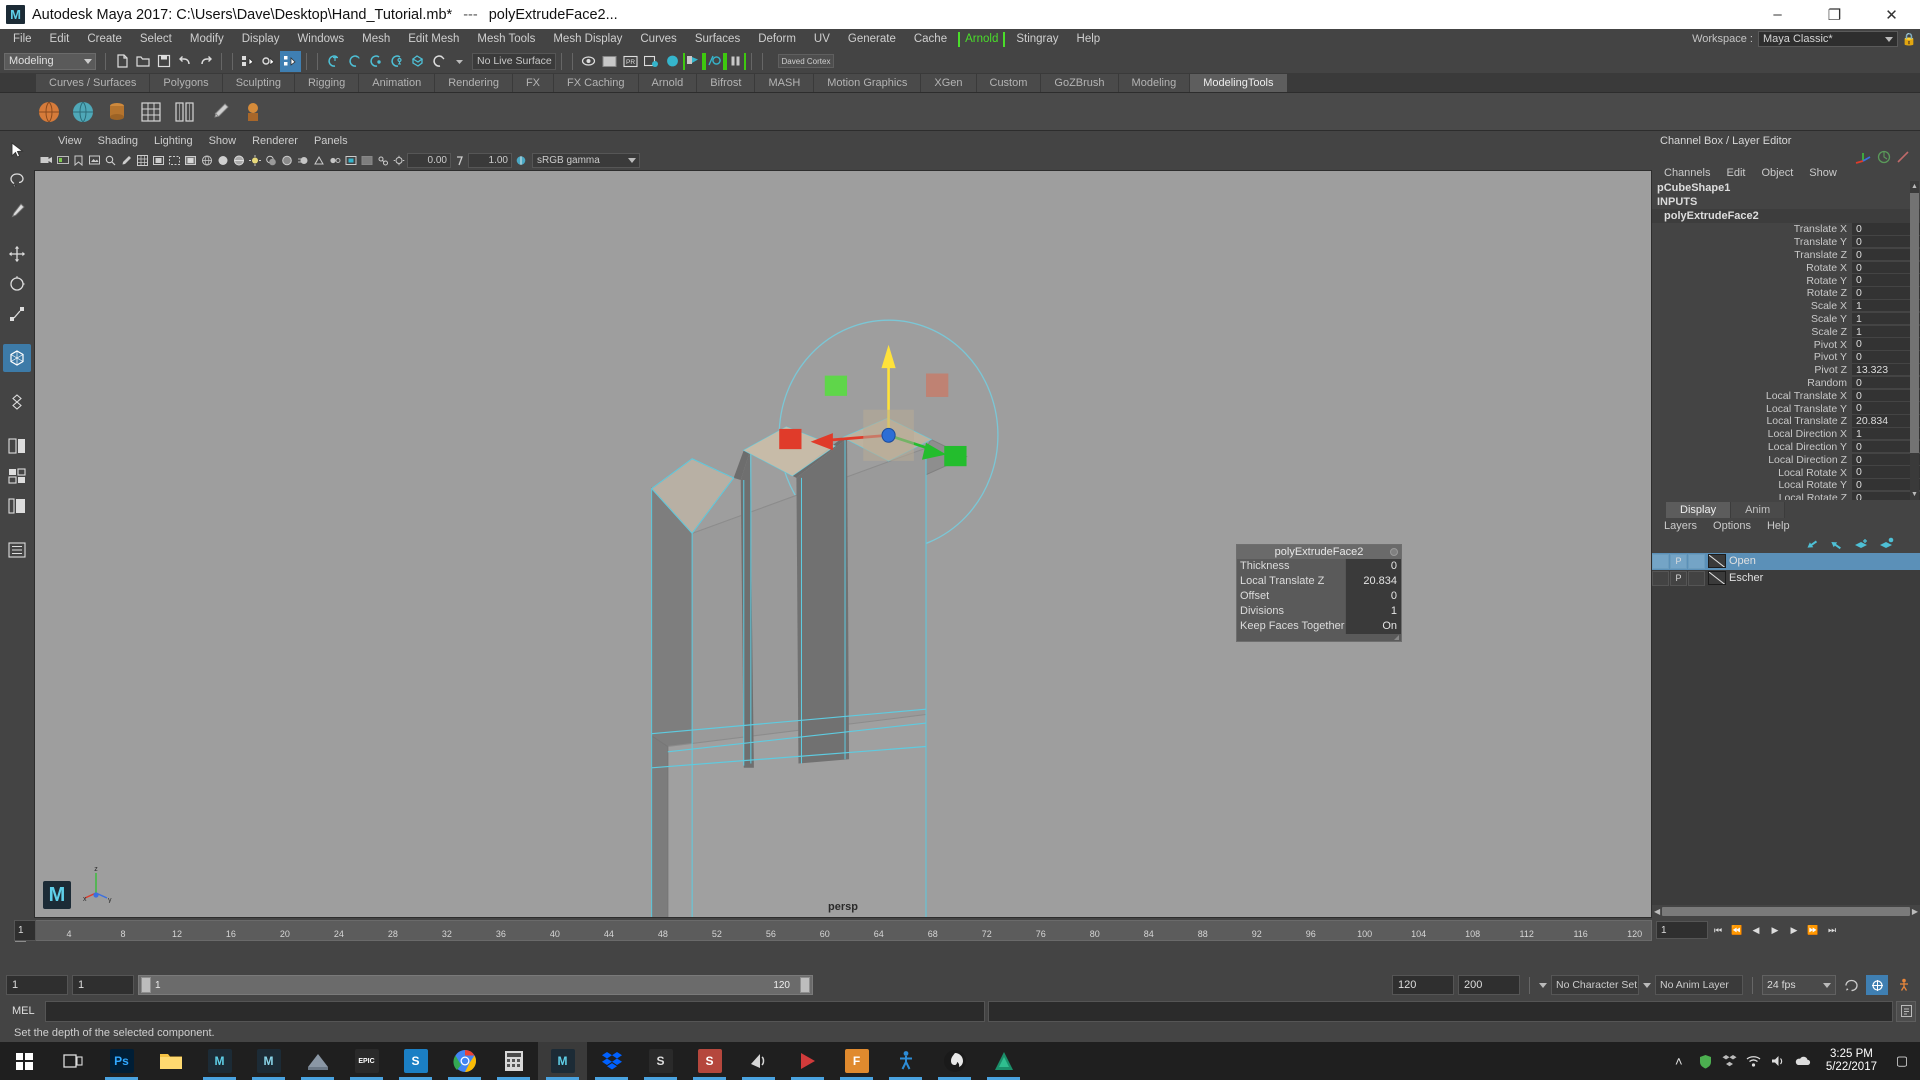 This screenshot has width=1920, height=1080. What do you see at coordinates (1877, 985) in the screenshot?
I see `animation-preferences-icon` at bounding box center [1877, 985].